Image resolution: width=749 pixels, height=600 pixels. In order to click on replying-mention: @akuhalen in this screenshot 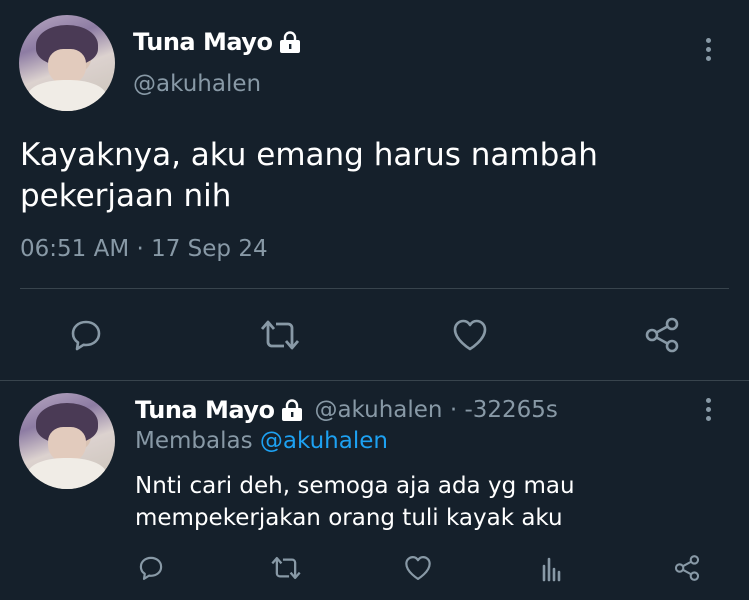, I will do `click(324, 441)`.